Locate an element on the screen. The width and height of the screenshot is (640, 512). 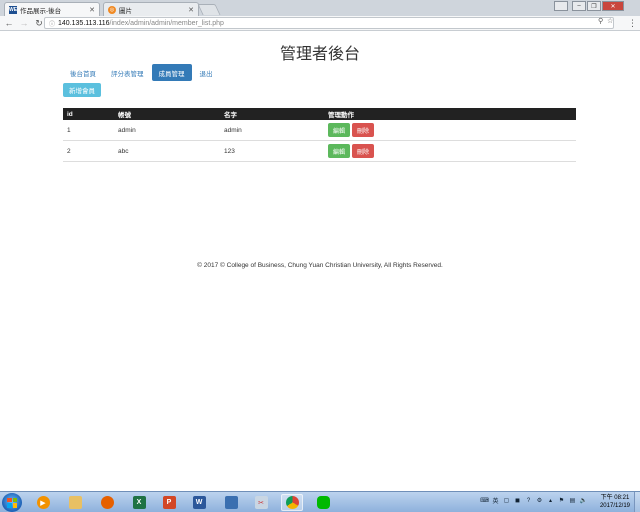
powerpoint-icon: P is located at coordinates (169, 502).